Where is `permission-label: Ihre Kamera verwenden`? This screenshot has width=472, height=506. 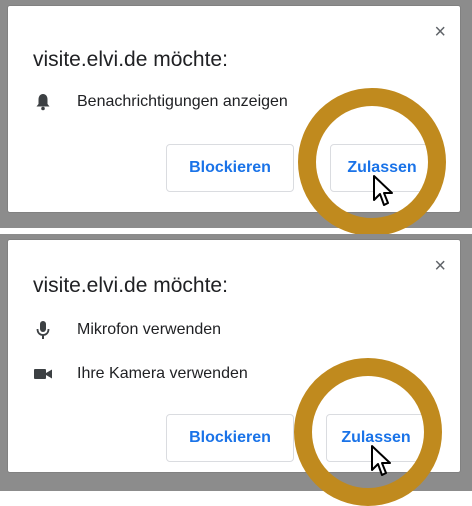
permission-label: Ihre Kamera verwenden is located at coordinates (162, 373).